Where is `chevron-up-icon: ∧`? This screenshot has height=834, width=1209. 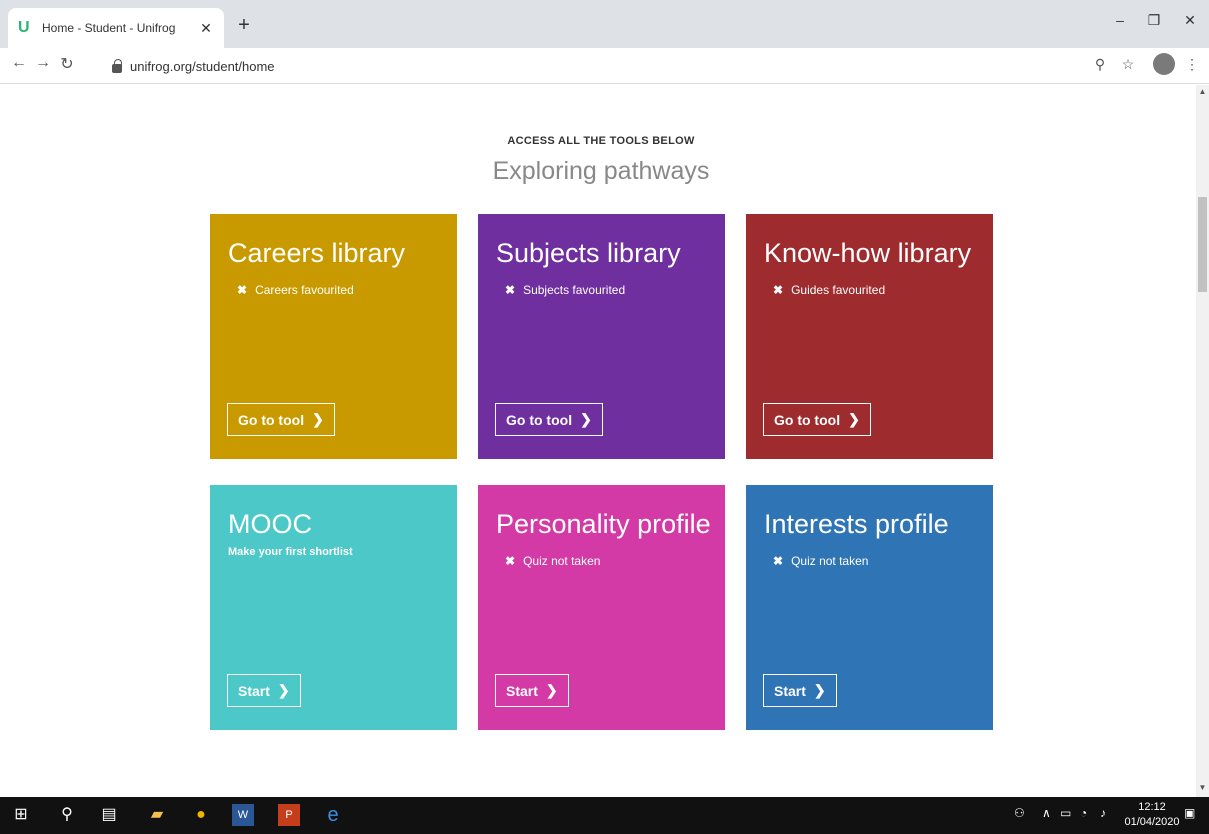 chevron-up-icon: ∧ is located at coordinates (1046, 813).